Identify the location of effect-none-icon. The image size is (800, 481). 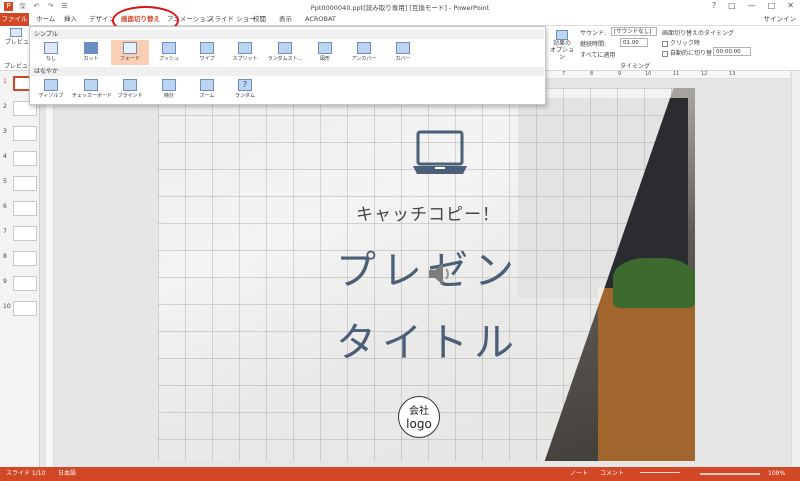
(51, 48).